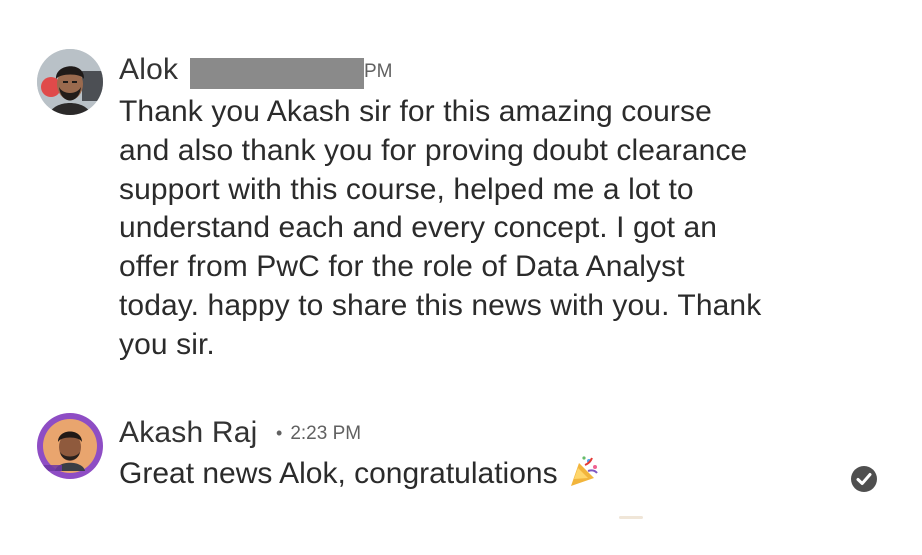  I want to click on comment-meta: • 2:23 PM, so click(318, 433).